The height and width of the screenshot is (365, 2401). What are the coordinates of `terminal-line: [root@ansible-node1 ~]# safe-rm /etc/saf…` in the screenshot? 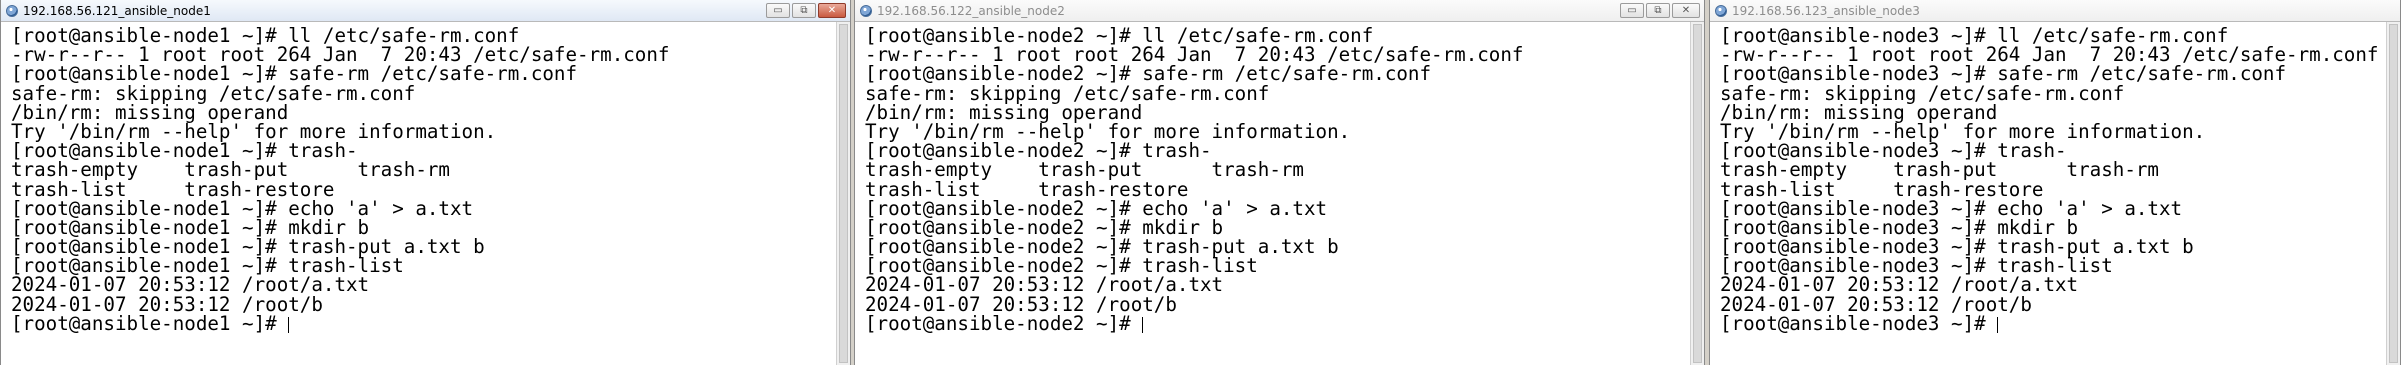 It's located at (294, 74).